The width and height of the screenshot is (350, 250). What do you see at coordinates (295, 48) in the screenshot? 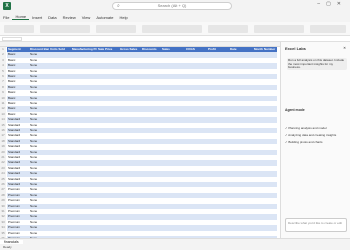
I see `panel-title: Excel Labs` at bounding box center [295, 48].